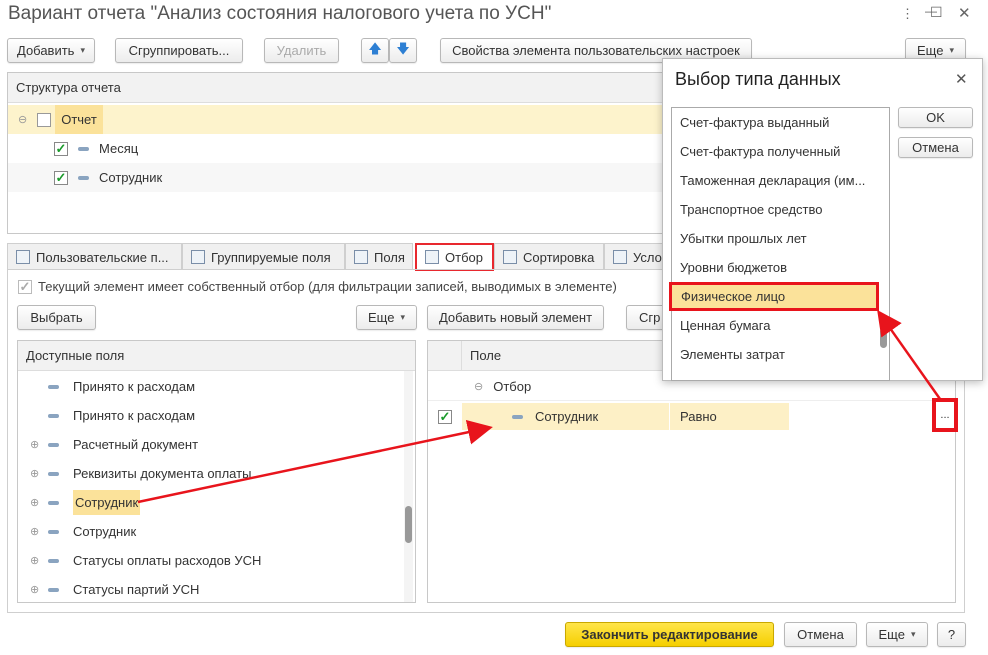  I want to click on type-list-item: Элементы затрат, so click(774, 354).